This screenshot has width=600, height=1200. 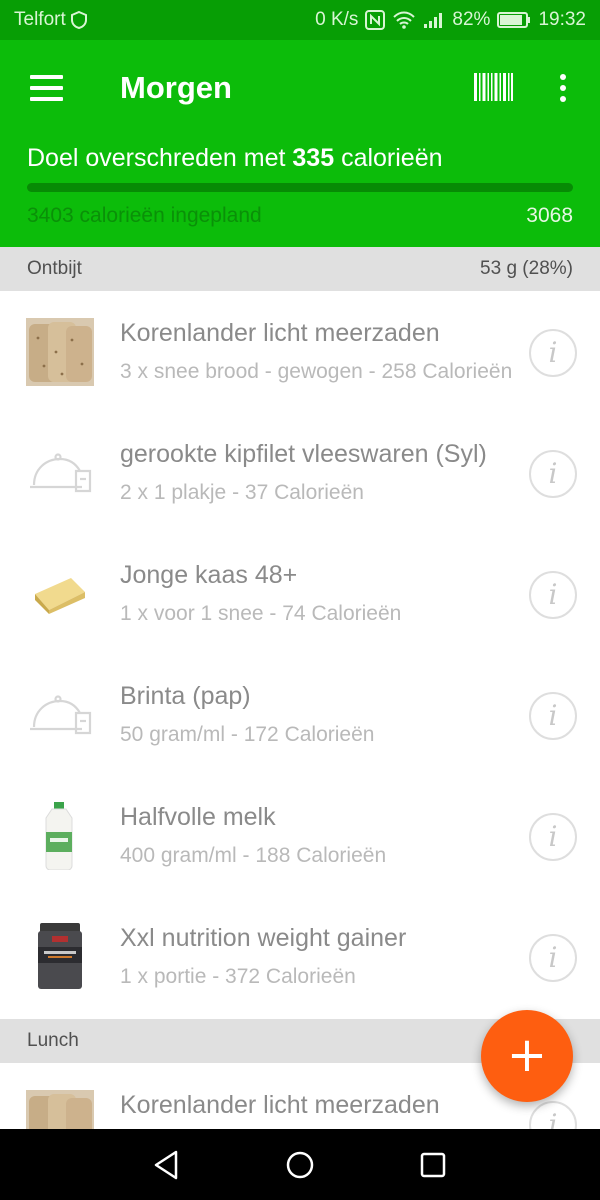 What do you see at coordinates (303, 454) in the screenshot?
I see `food-name: gerookte kipfilet vleeswaren (Syl)` at bounding box center [303, 454].